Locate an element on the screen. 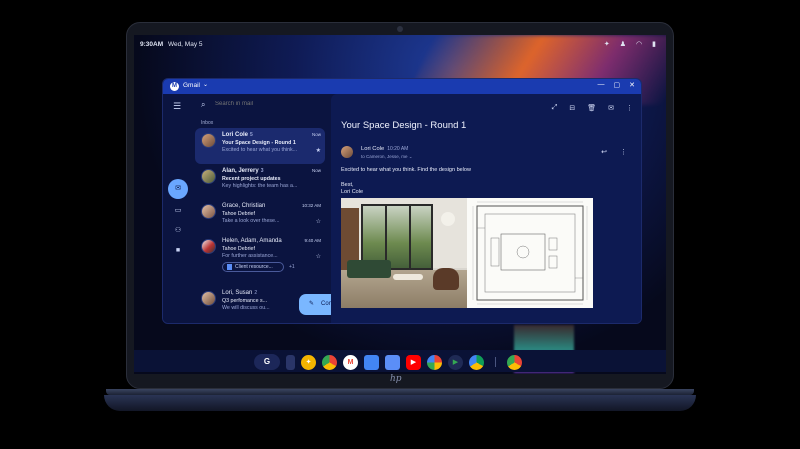  search-input is located at coordinates (265, 104).